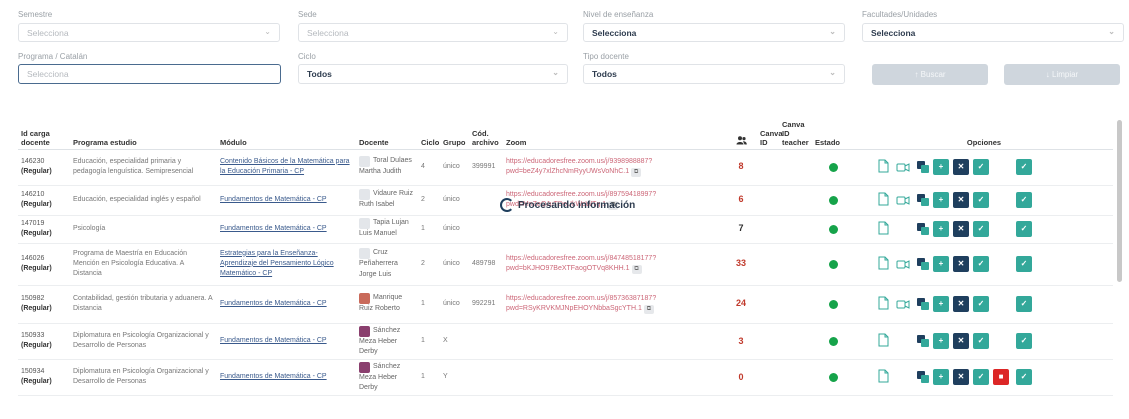  Describe the element at coordinates (714, 74) in the screenshot. I see `tipo-select: Todos ⌄` at that location.